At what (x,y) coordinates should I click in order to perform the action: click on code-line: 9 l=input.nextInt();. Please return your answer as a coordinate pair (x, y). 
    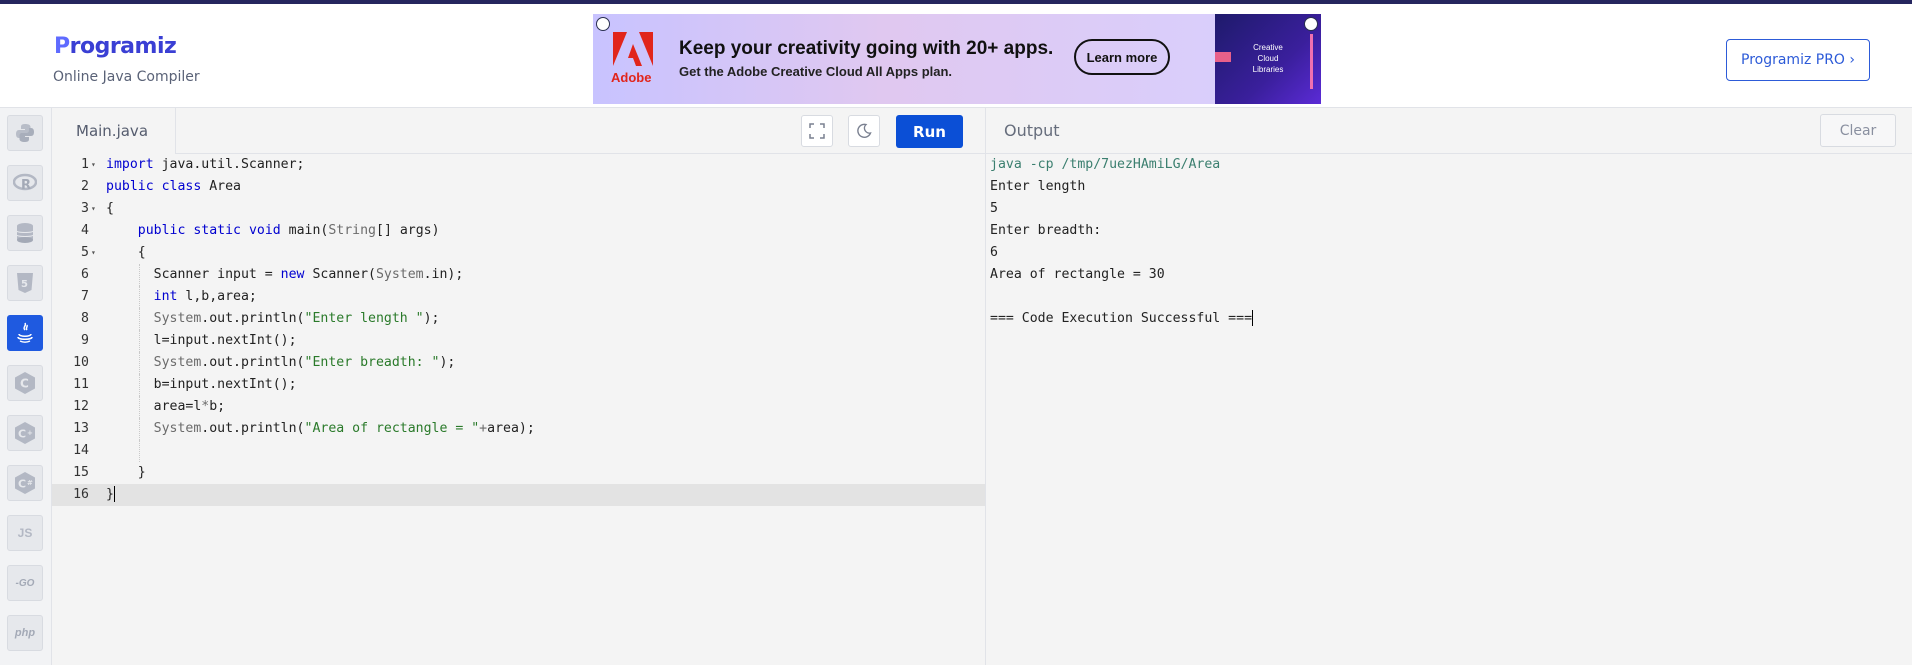
    Looking at the image, I should click on (518, 341).